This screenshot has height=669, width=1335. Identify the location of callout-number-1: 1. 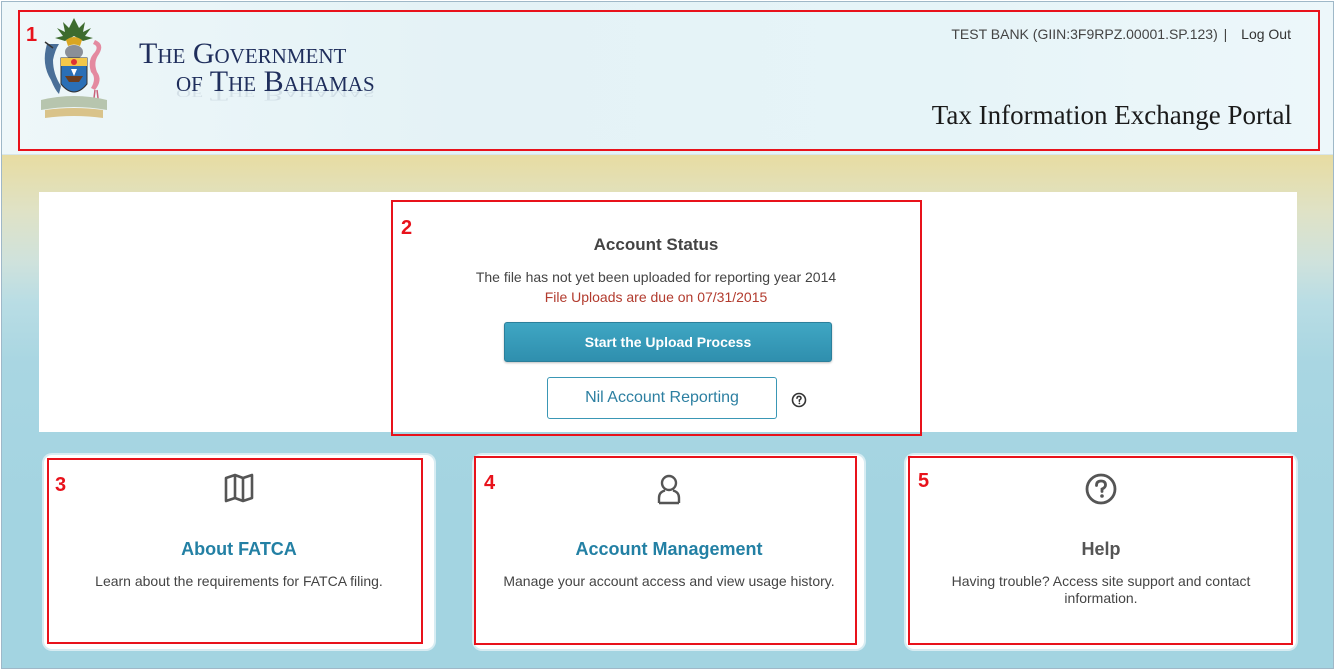
(32, 35).